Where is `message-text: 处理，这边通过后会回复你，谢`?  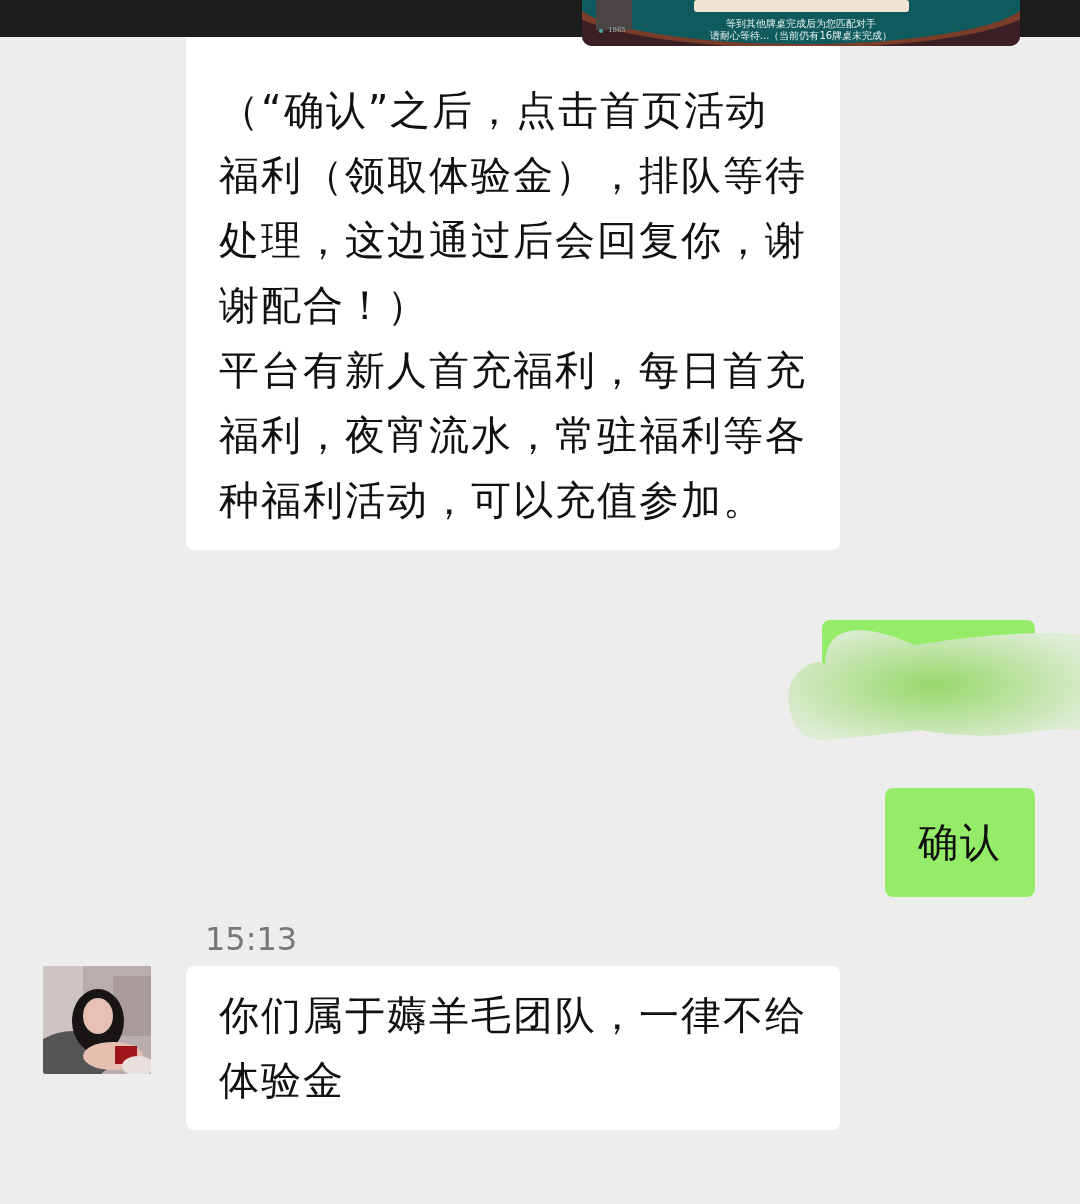
message-text: 处理，这边通过后会回复你，谢 is located at coordinates (513, 240).